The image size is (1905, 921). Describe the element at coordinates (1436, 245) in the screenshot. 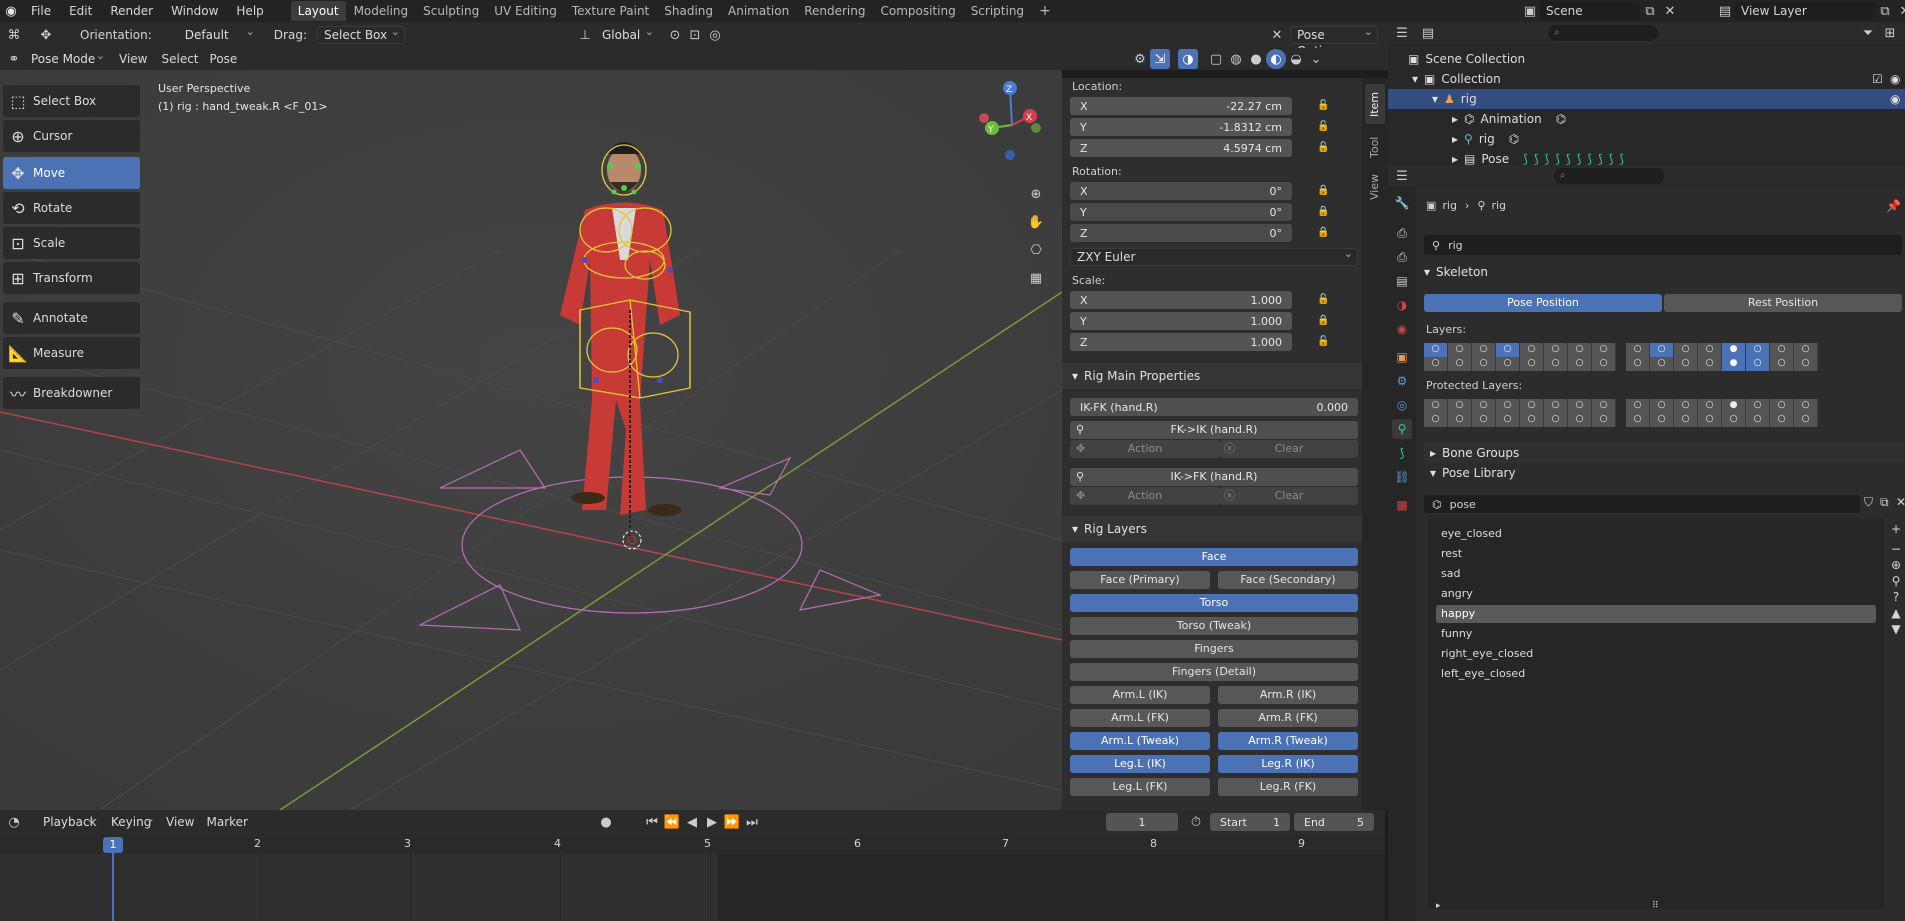

I see `armature-browse-icon: ⚲` at that location.